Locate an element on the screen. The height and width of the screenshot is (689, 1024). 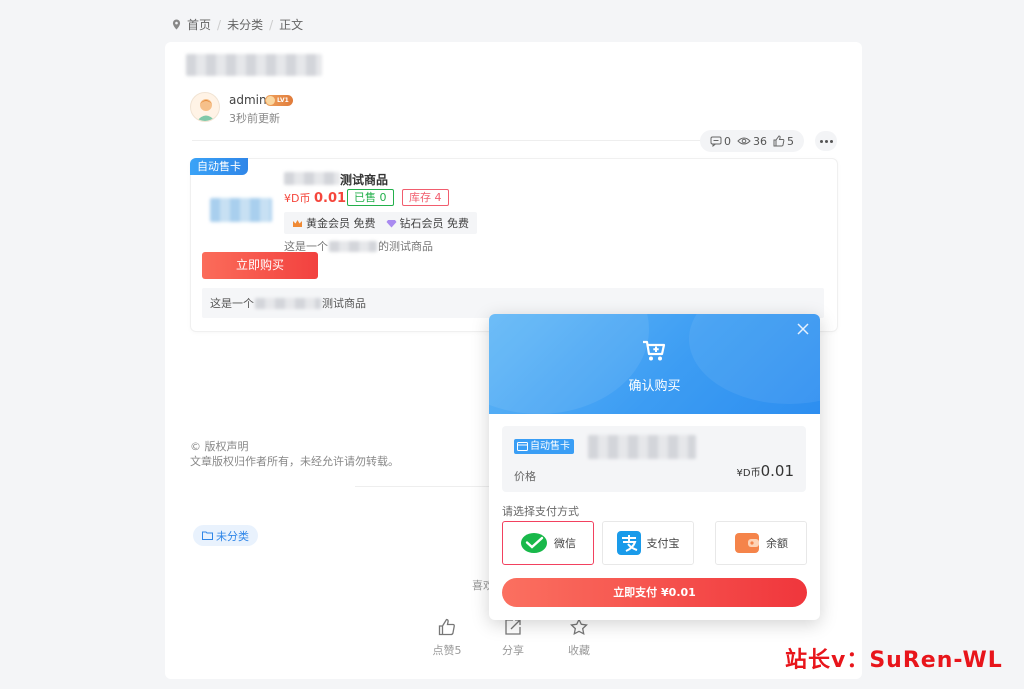
vip-diamond-text: 钻石会员 免费 is located at coordinates (434, 223).